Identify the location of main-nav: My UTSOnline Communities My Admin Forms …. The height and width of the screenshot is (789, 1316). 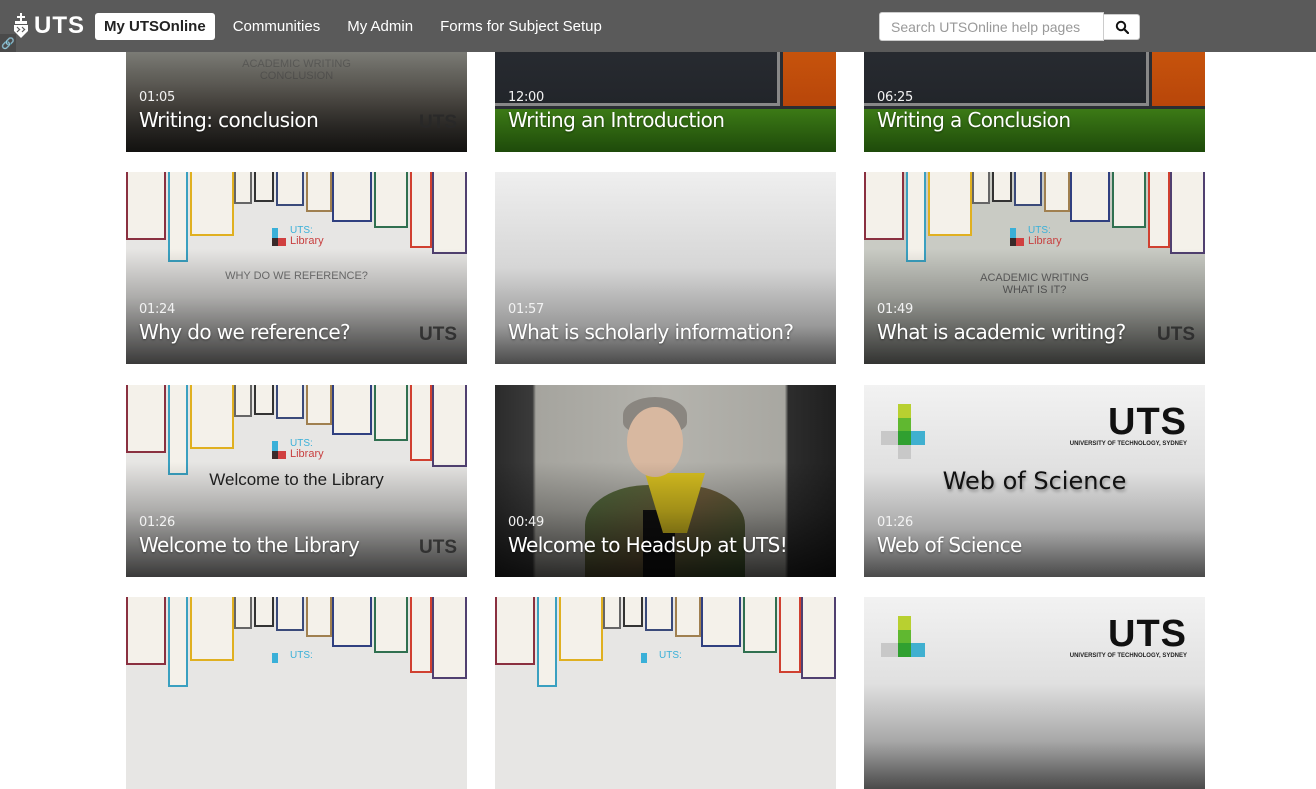
(357, 26).